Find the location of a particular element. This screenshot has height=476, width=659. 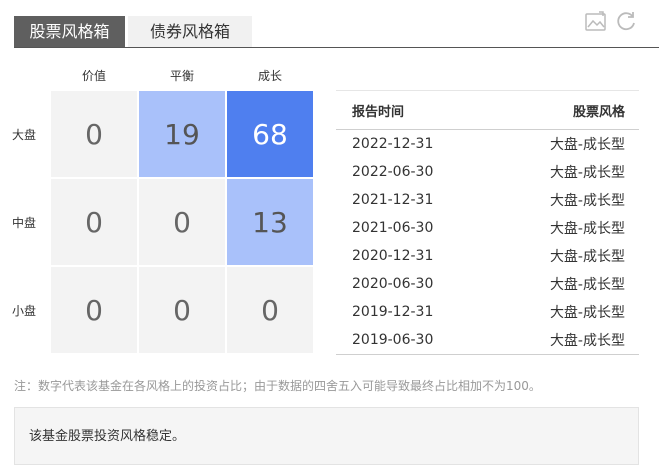

table-header: 报告时间 股票风格 is located at coordinates (487, 110).